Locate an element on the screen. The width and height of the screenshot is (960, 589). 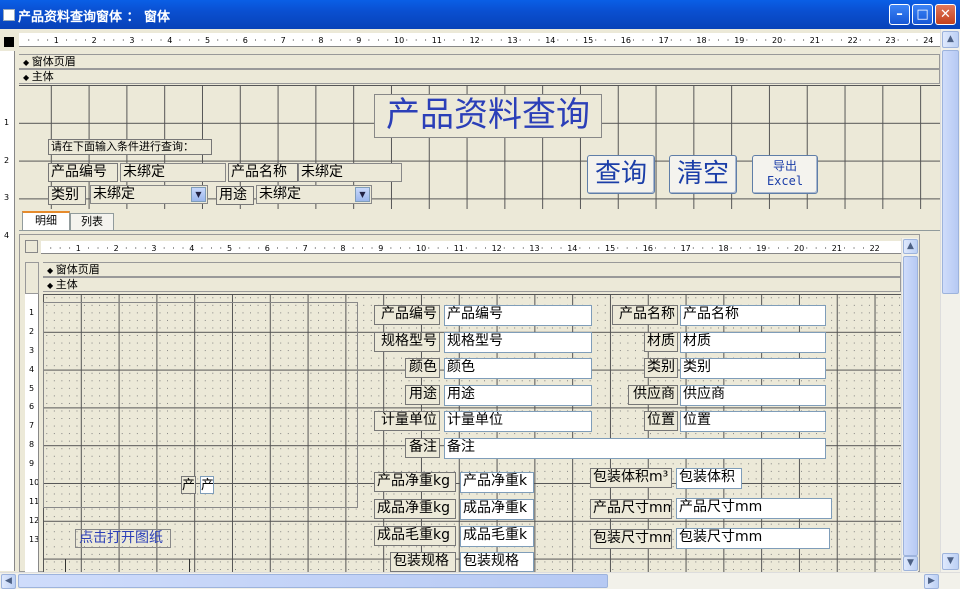
ruler-tick-label: 6 is located at coordinates (32, 407).